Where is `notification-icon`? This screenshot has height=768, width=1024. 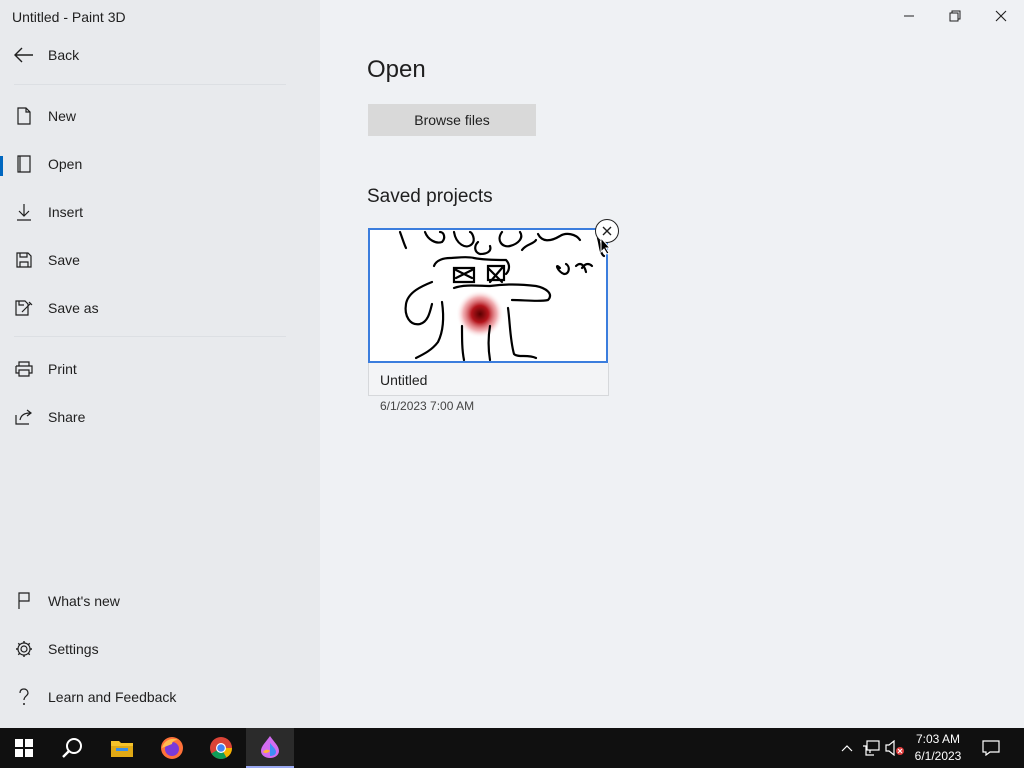
notification-icon is located at coordinates (991, 748).